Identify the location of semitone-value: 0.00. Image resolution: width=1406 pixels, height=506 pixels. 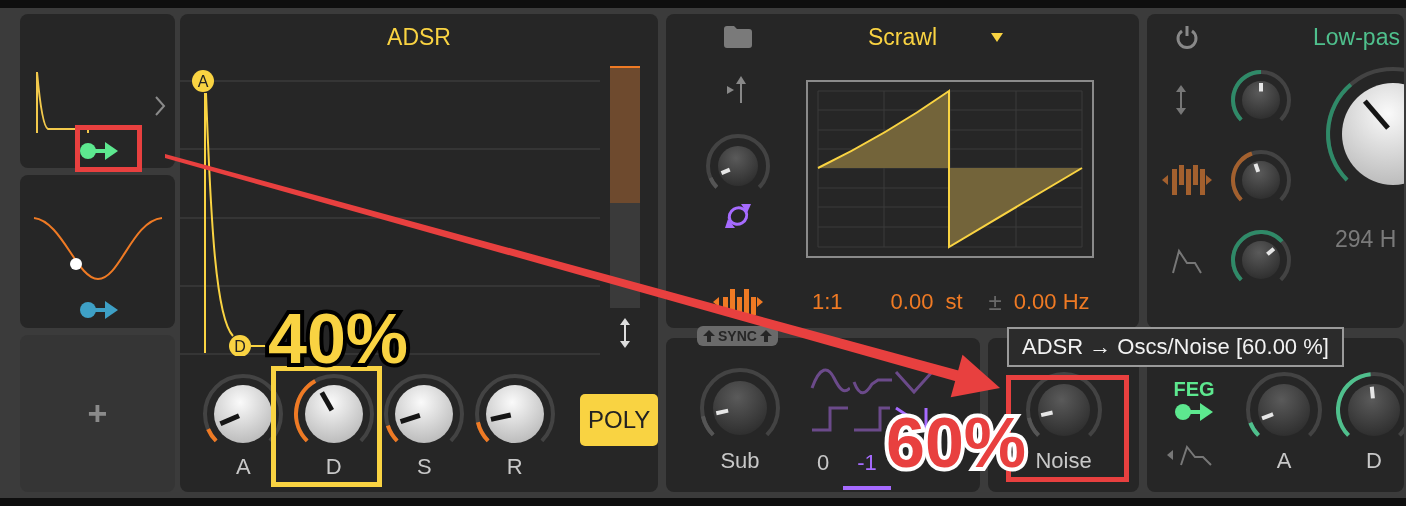
(912, 302).